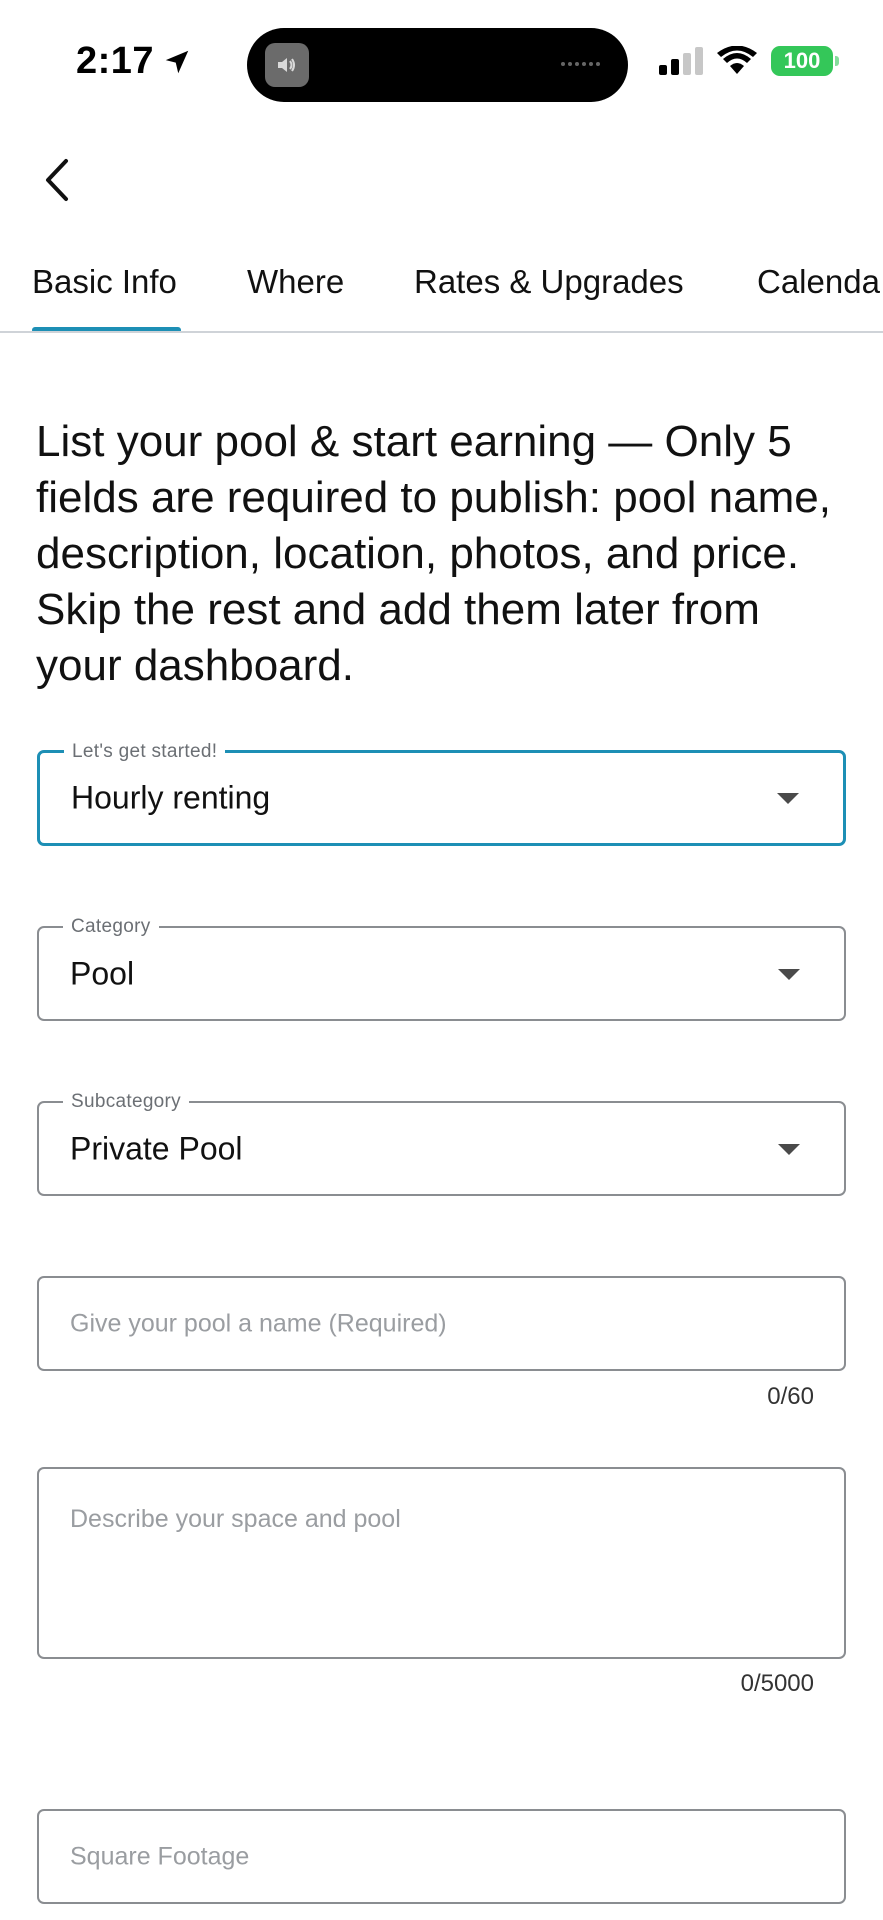 This screenshot has width=883, height=1920. Describe the element at coordinates (441, 793) in the screenshot. I see `listing-type-select: Let's get started! Hourly renting` at that location.